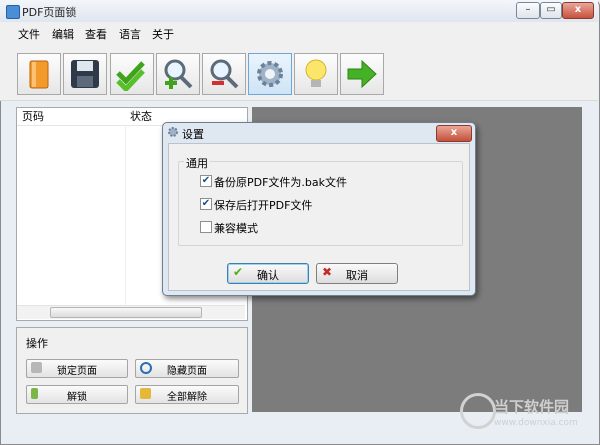 The image size is (600, 445). I want to click on confirm-label: 确认, so click(268, 275).